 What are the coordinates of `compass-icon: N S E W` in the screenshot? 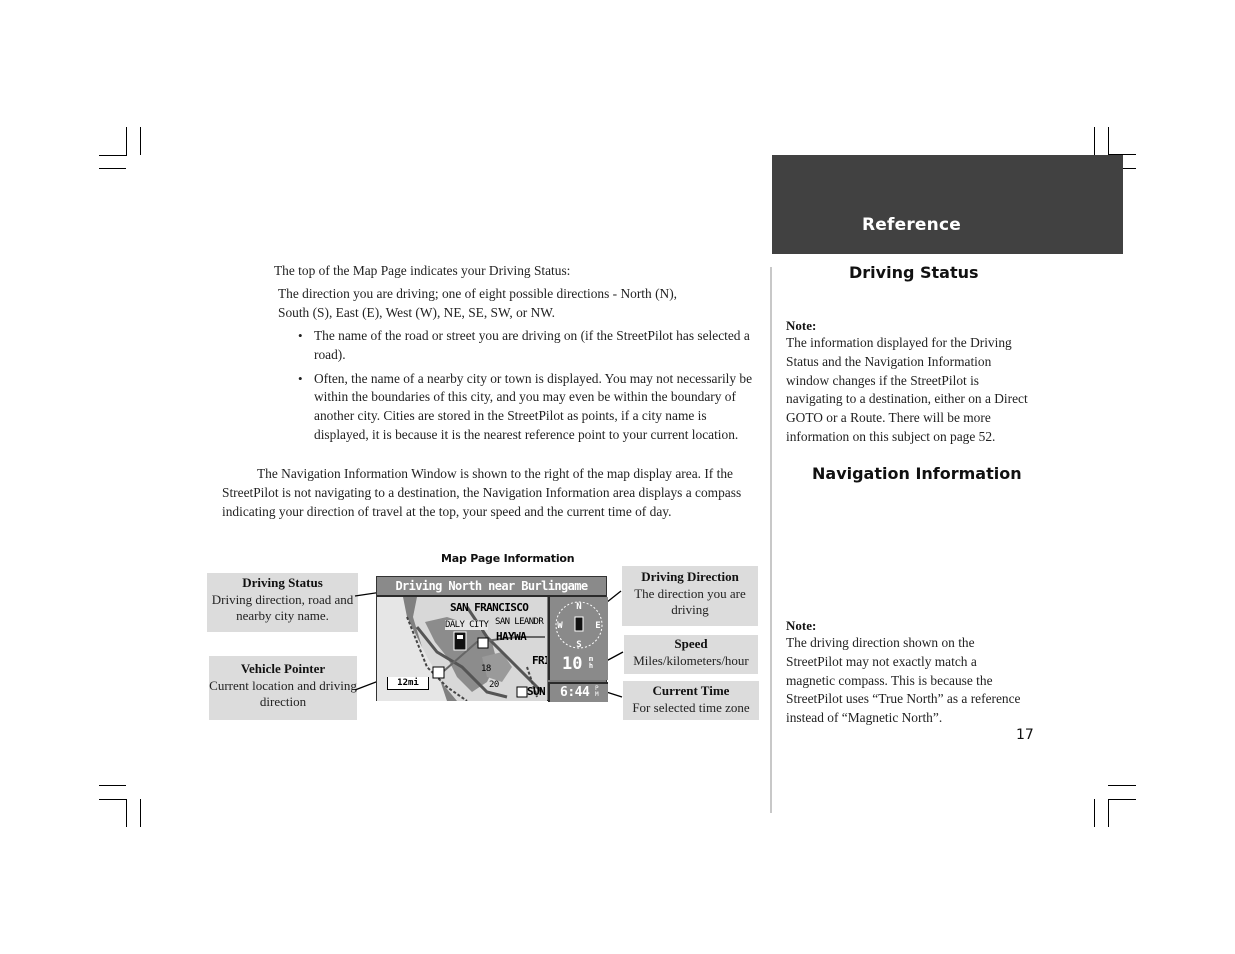 It's located at (579, 625).